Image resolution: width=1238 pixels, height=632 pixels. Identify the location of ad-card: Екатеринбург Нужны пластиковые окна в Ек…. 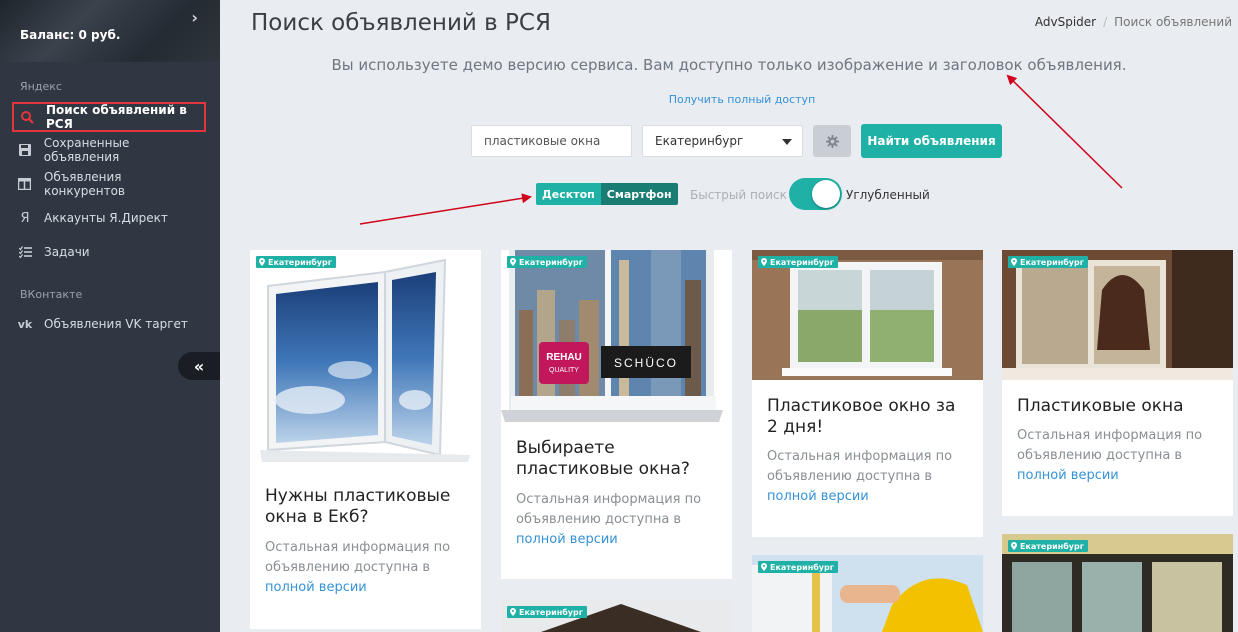
(365, 439).